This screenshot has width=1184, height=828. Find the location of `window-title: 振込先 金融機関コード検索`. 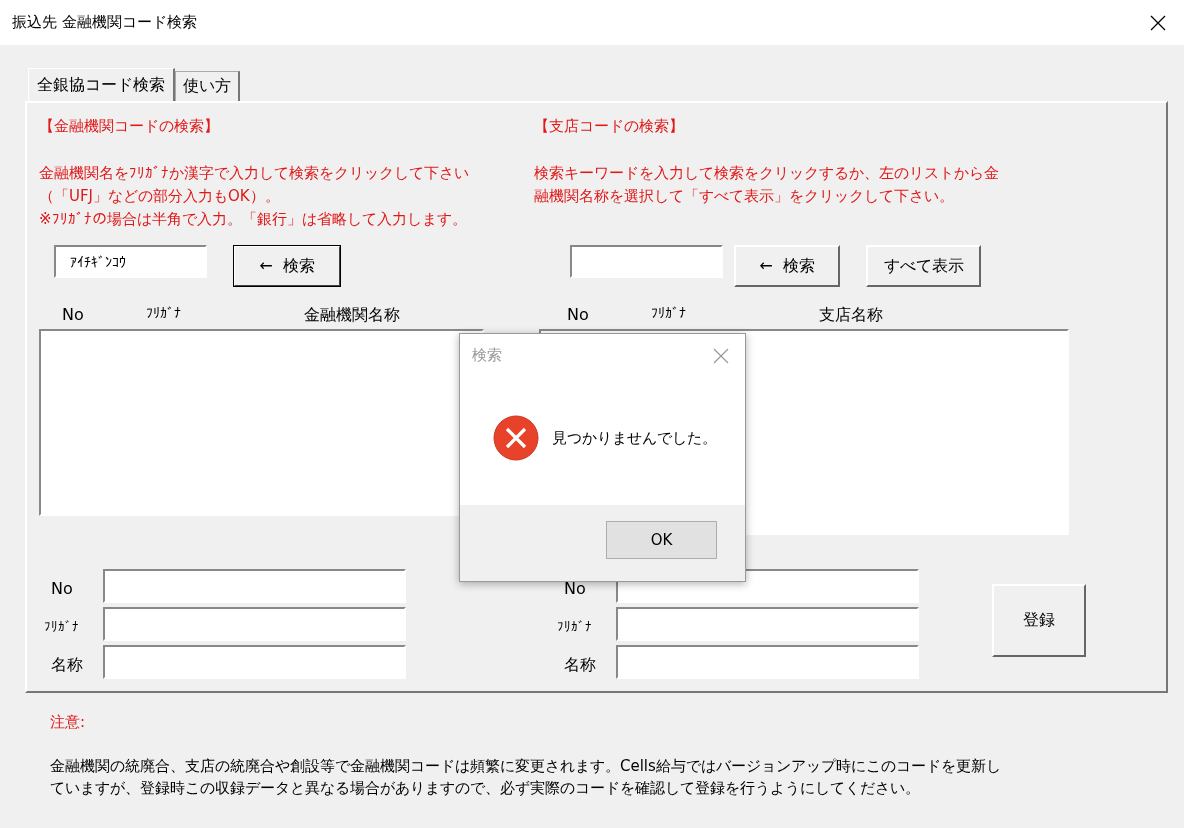

window-title: 振込先 金融機関コード検索 is located at coordinates (104, 22).